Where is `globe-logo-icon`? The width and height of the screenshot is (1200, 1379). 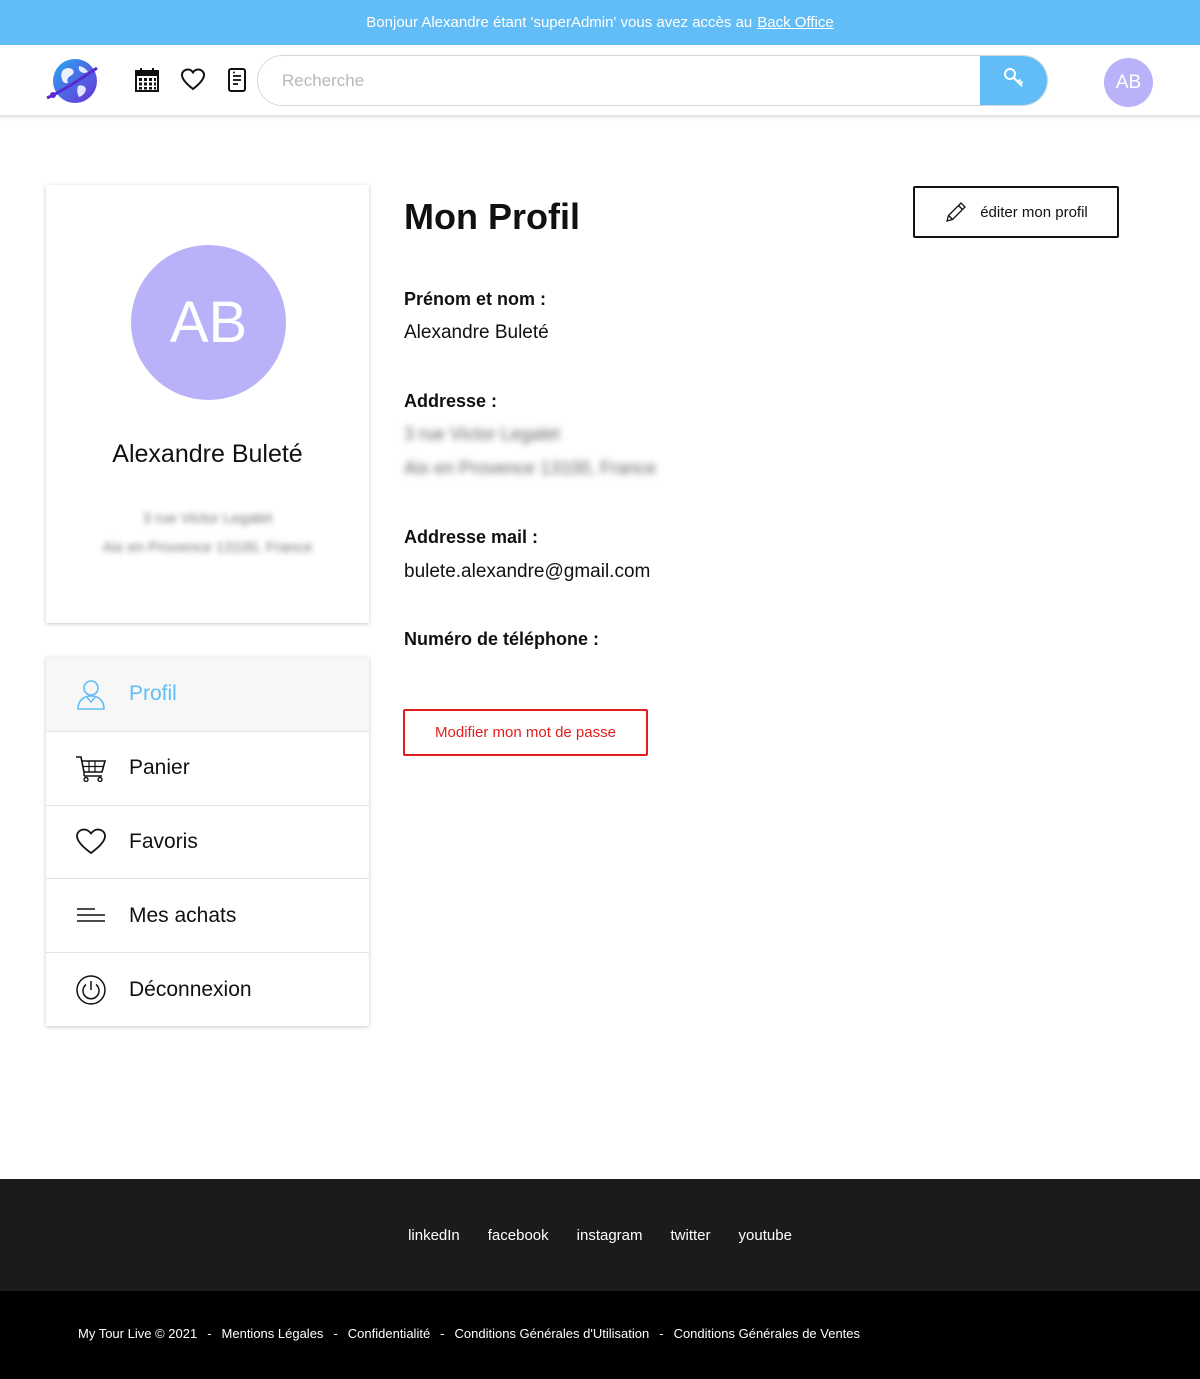
globe-logo-icon is located at coordinates (73, 81).